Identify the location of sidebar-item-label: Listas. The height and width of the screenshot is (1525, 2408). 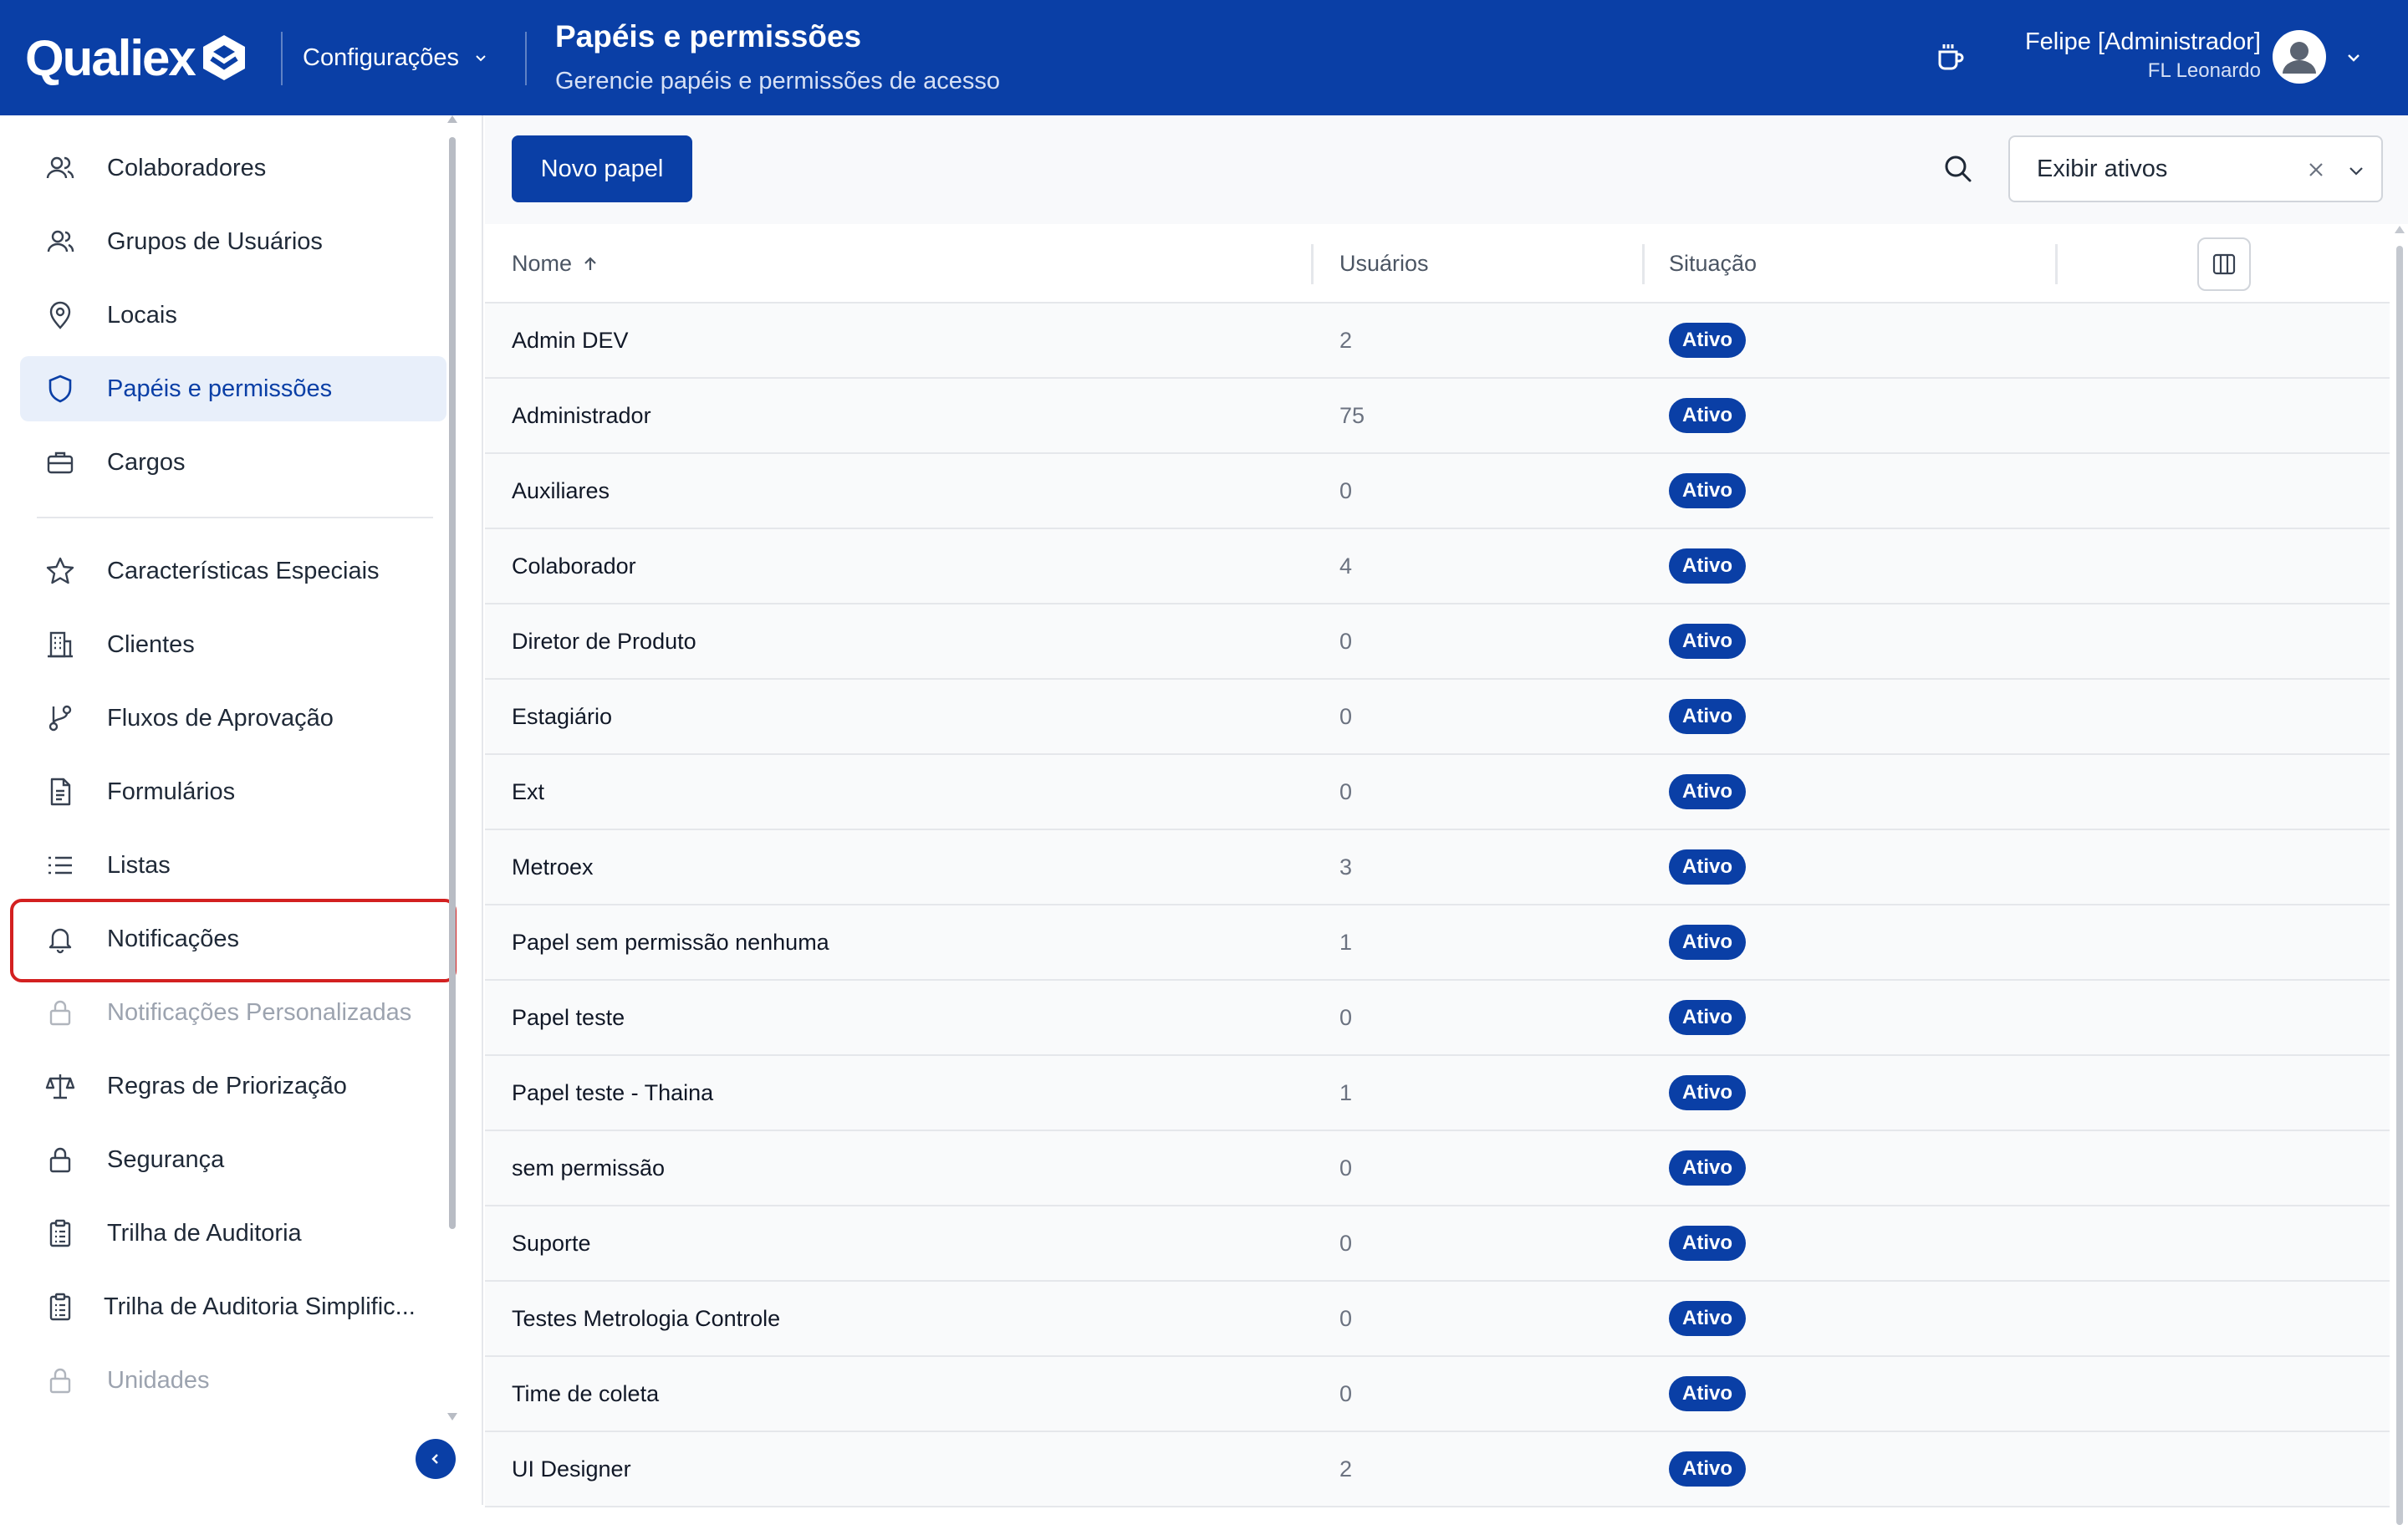
(139, 865).